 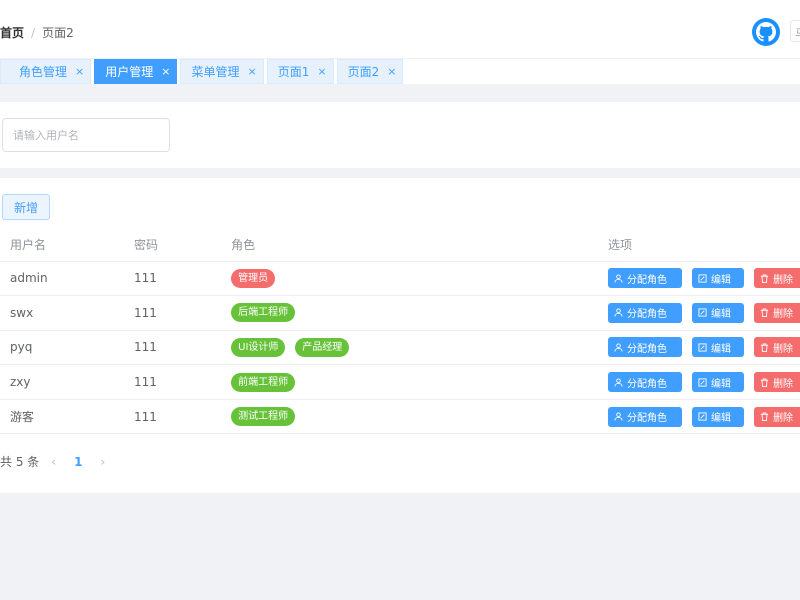 What do you see at coordinates (400, 279) in the screenshot?
I see `table-row: admin 111 管理员 分配角色 编辑 删除` at bounding box center [400, 279].